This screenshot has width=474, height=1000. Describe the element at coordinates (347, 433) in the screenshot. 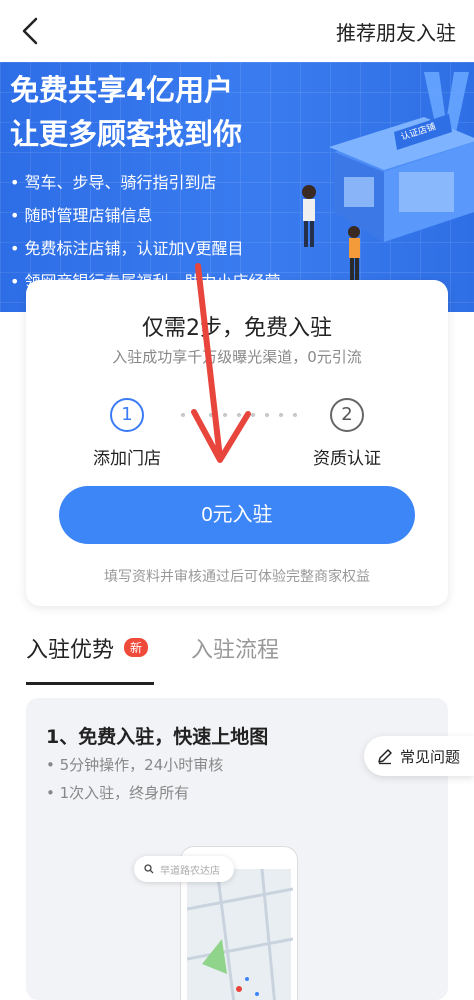

I see `step-qualification: 2 资质认证` at that location.